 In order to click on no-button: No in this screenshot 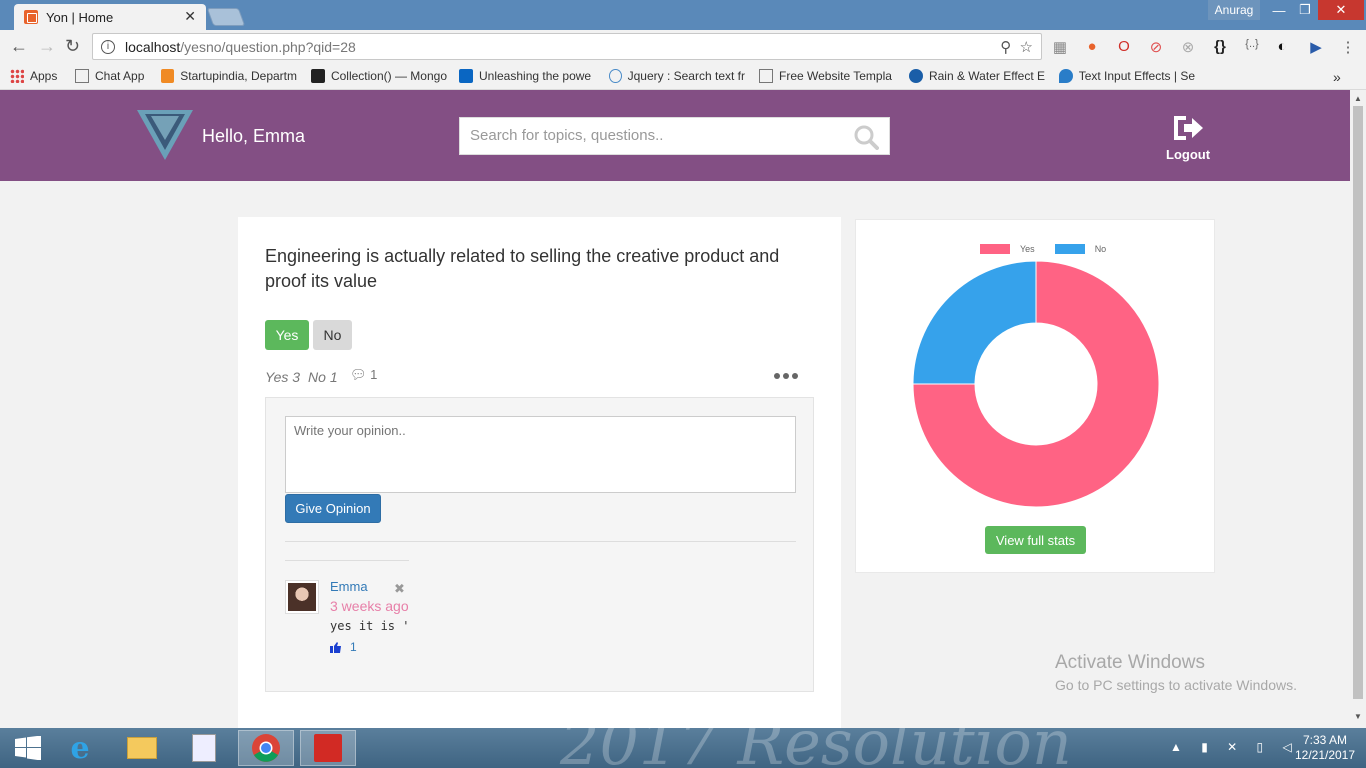, I will do `click(332, 335)`.